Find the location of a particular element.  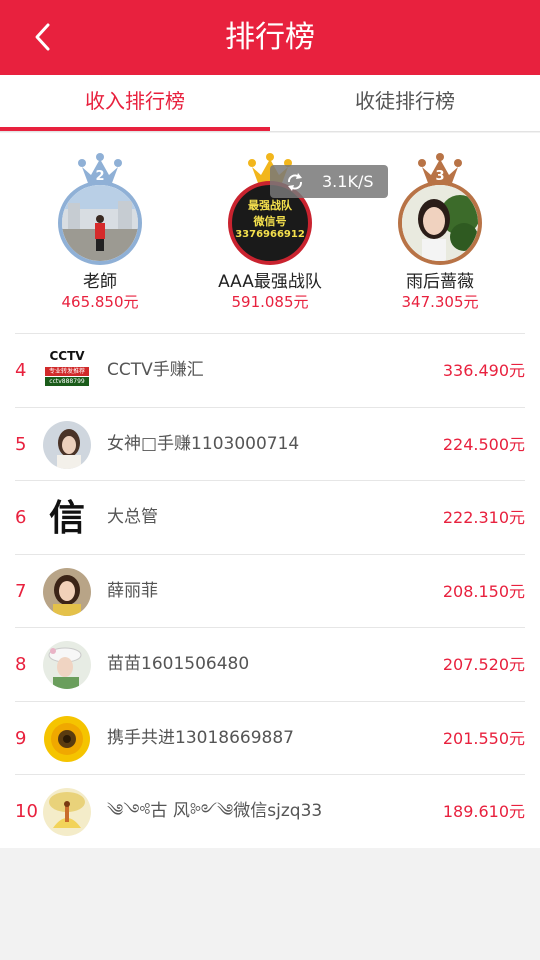

tab-bar: 收入排行榜 收徒排行榜 is located at coordinates (270, 103).